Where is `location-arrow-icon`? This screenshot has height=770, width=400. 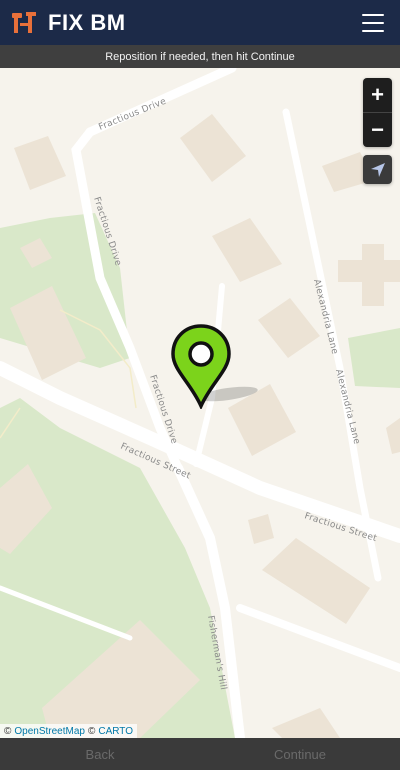 location-arrow-icon is located at coordinates (377, 169).